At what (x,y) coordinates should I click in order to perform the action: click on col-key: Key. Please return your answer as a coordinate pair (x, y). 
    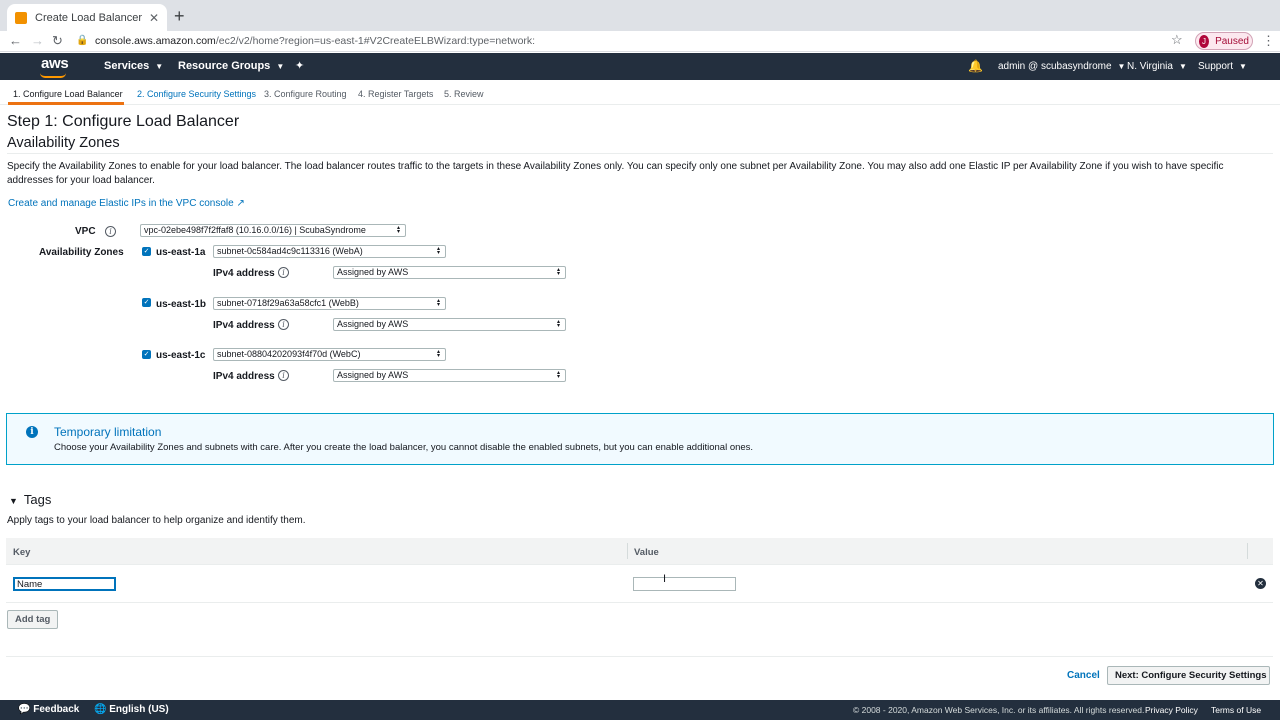
    Looking at the image, I should click on (22, 552).